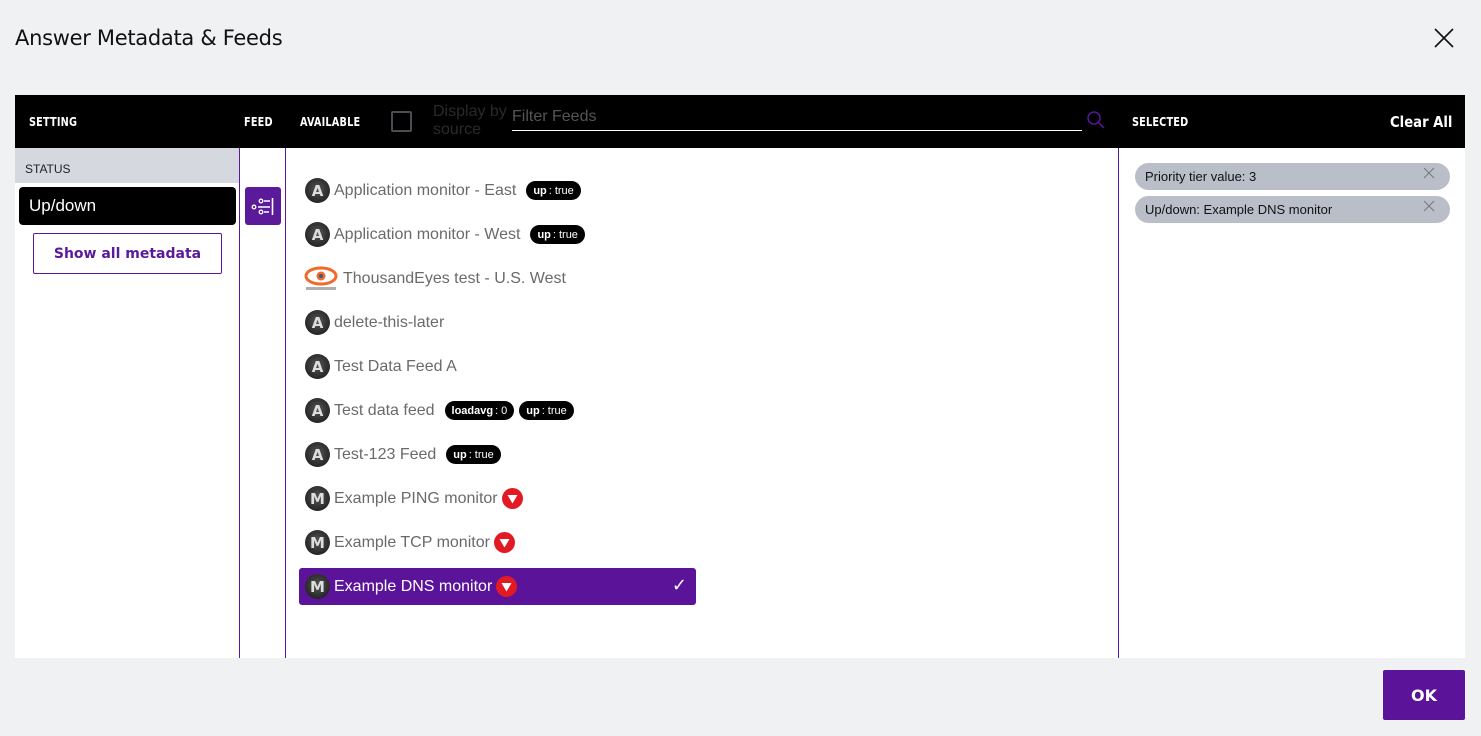 The image size is (1481, 736). What do you see at coordinates (412, 542) in the screenshot?
I see `feed-name: Example TCP monitor` at bounding box center [412, 542].